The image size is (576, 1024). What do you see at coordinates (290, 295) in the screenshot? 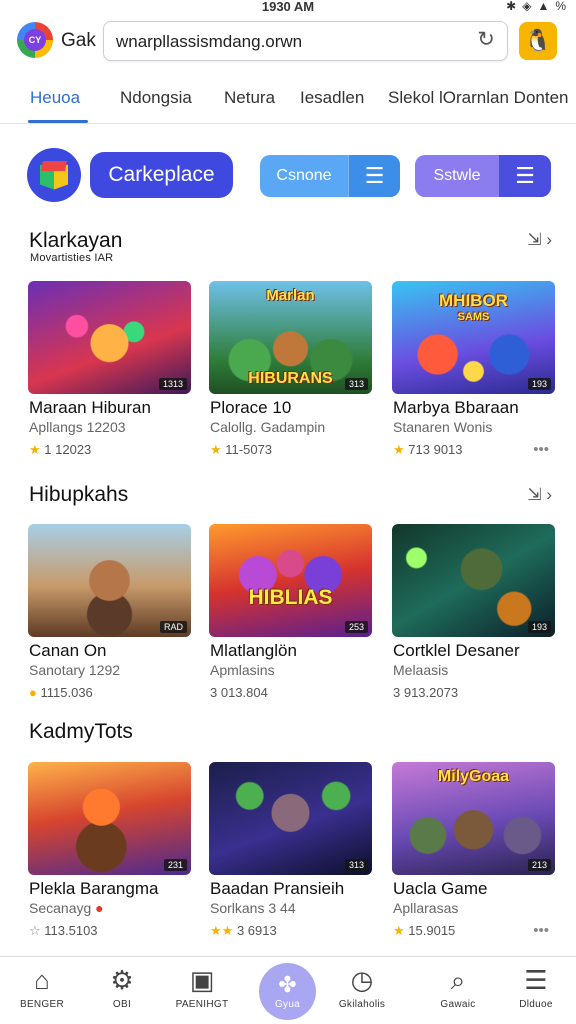
I see `thumbnail-banner: Marlan` at bounding box center [290, 295].